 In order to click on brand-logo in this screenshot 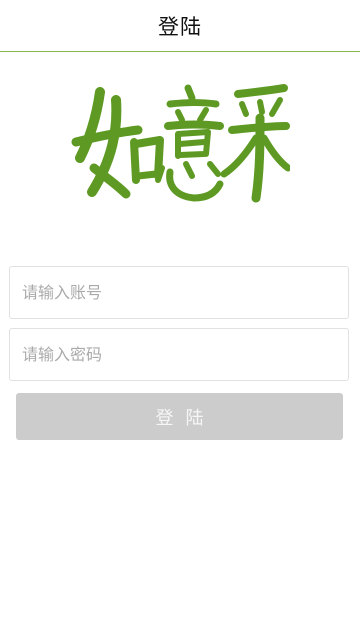, I will do `click(180, 145)`.